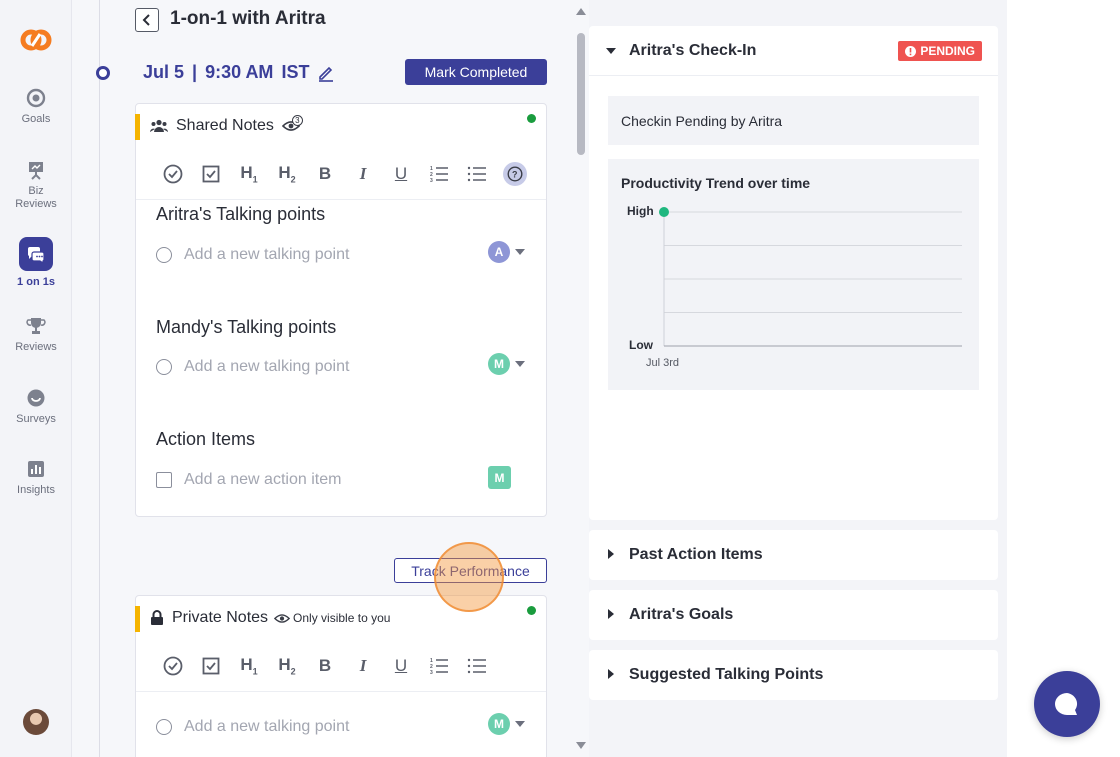 The width and height of the screenshot is (1120, 757). What do you see at coordinates (164, 72) in the screenshot?
I see `meeting-date: Jul 5` at bounding box center [164, 72].